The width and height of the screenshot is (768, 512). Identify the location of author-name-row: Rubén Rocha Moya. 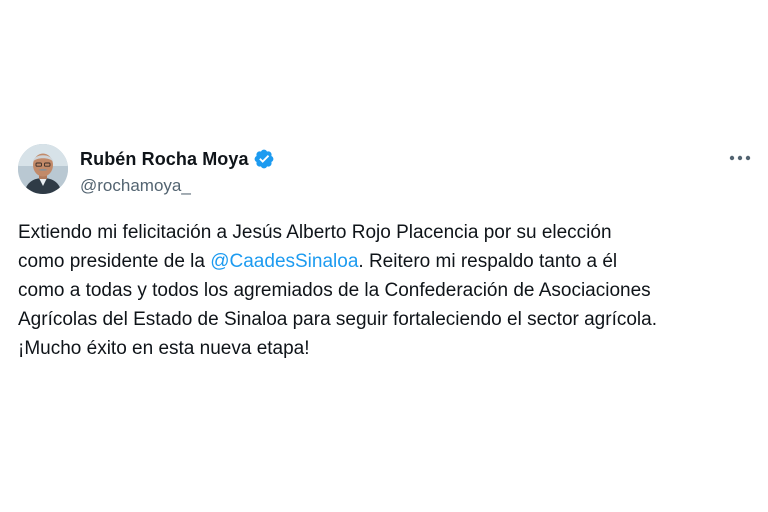
(177, 159).